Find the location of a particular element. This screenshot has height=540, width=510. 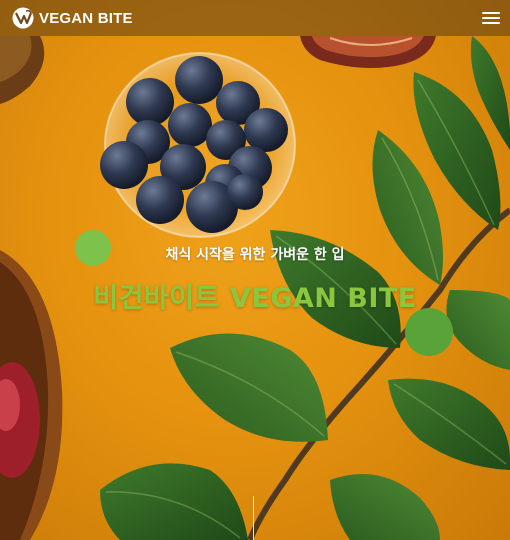

hero-title: 비건바이트 VEGAN BITE is located at coordinates (255, 298).